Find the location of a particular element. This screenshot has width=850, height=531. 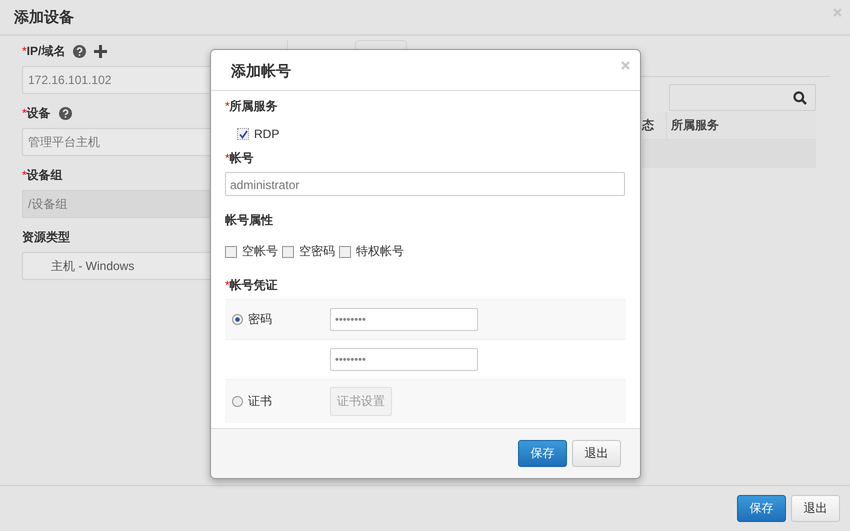

field-label: *帐号凭证 is located at coordinates (251, 285).